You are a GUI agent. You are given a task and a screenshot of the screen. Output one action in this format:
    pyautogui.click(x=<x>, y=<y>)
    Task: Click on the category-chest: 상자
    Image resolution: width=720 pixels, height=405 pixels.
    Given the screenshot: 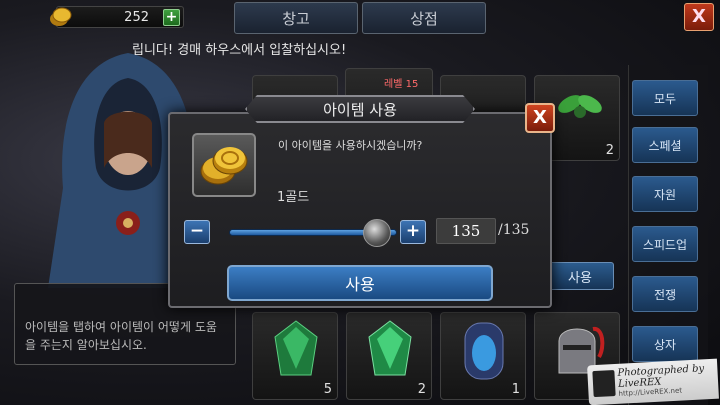 What is the action you would take?
    pyautogui.click(x=665, y=344)
    